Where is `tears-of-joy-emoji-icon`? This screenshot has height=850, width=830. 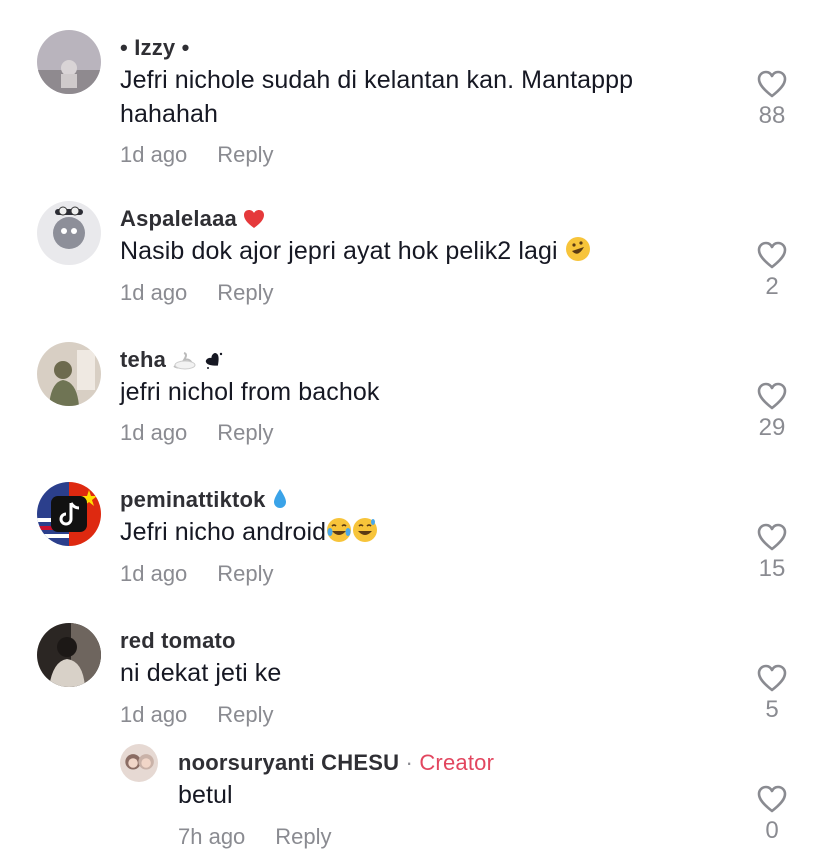 tears-of-joy-emoji-icon is located at coordinates (339, 530).